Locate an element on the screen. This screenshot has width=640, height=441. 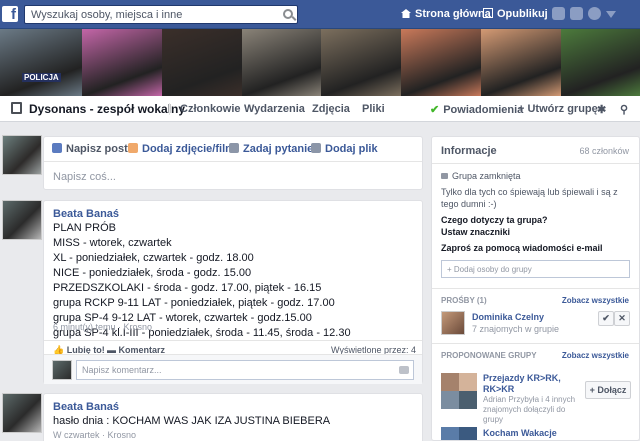
group-name: Dysonans - zespół wokalny is located at coordinates (107, 109).